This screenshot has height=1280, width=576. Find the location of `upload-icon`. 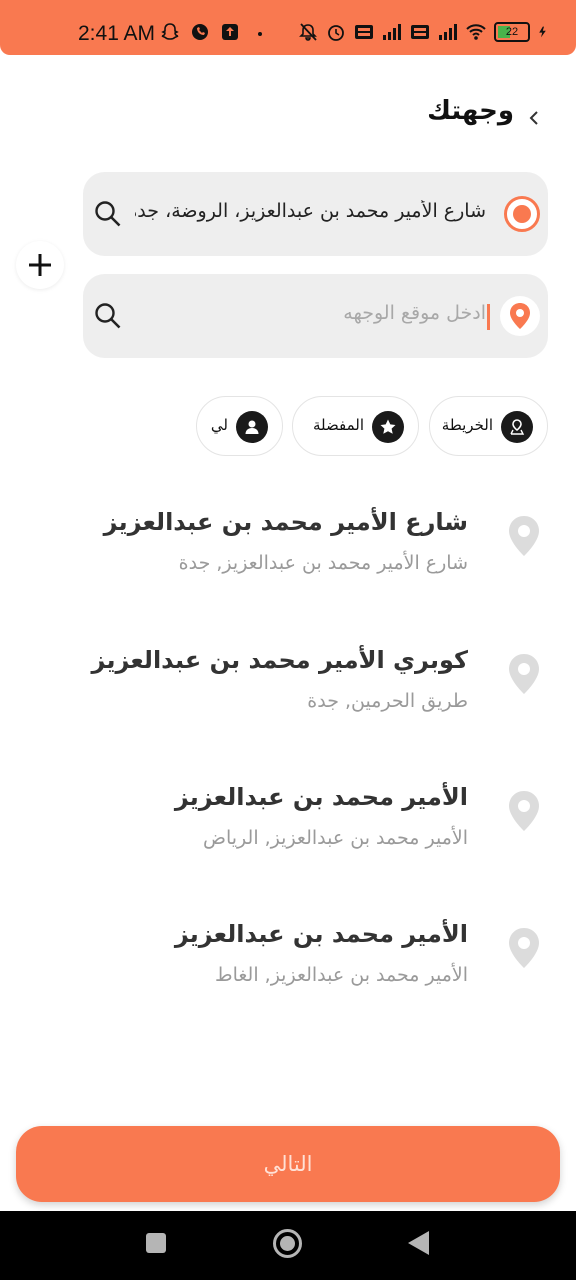

upload-icon is located at coordinates (230, 32).